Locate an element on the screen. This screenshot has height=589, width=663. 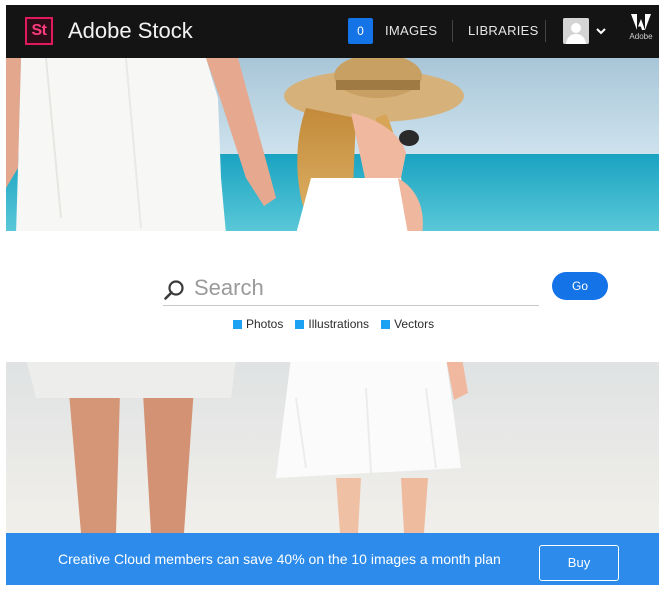
search-icon is located at coordinates (174, 290).